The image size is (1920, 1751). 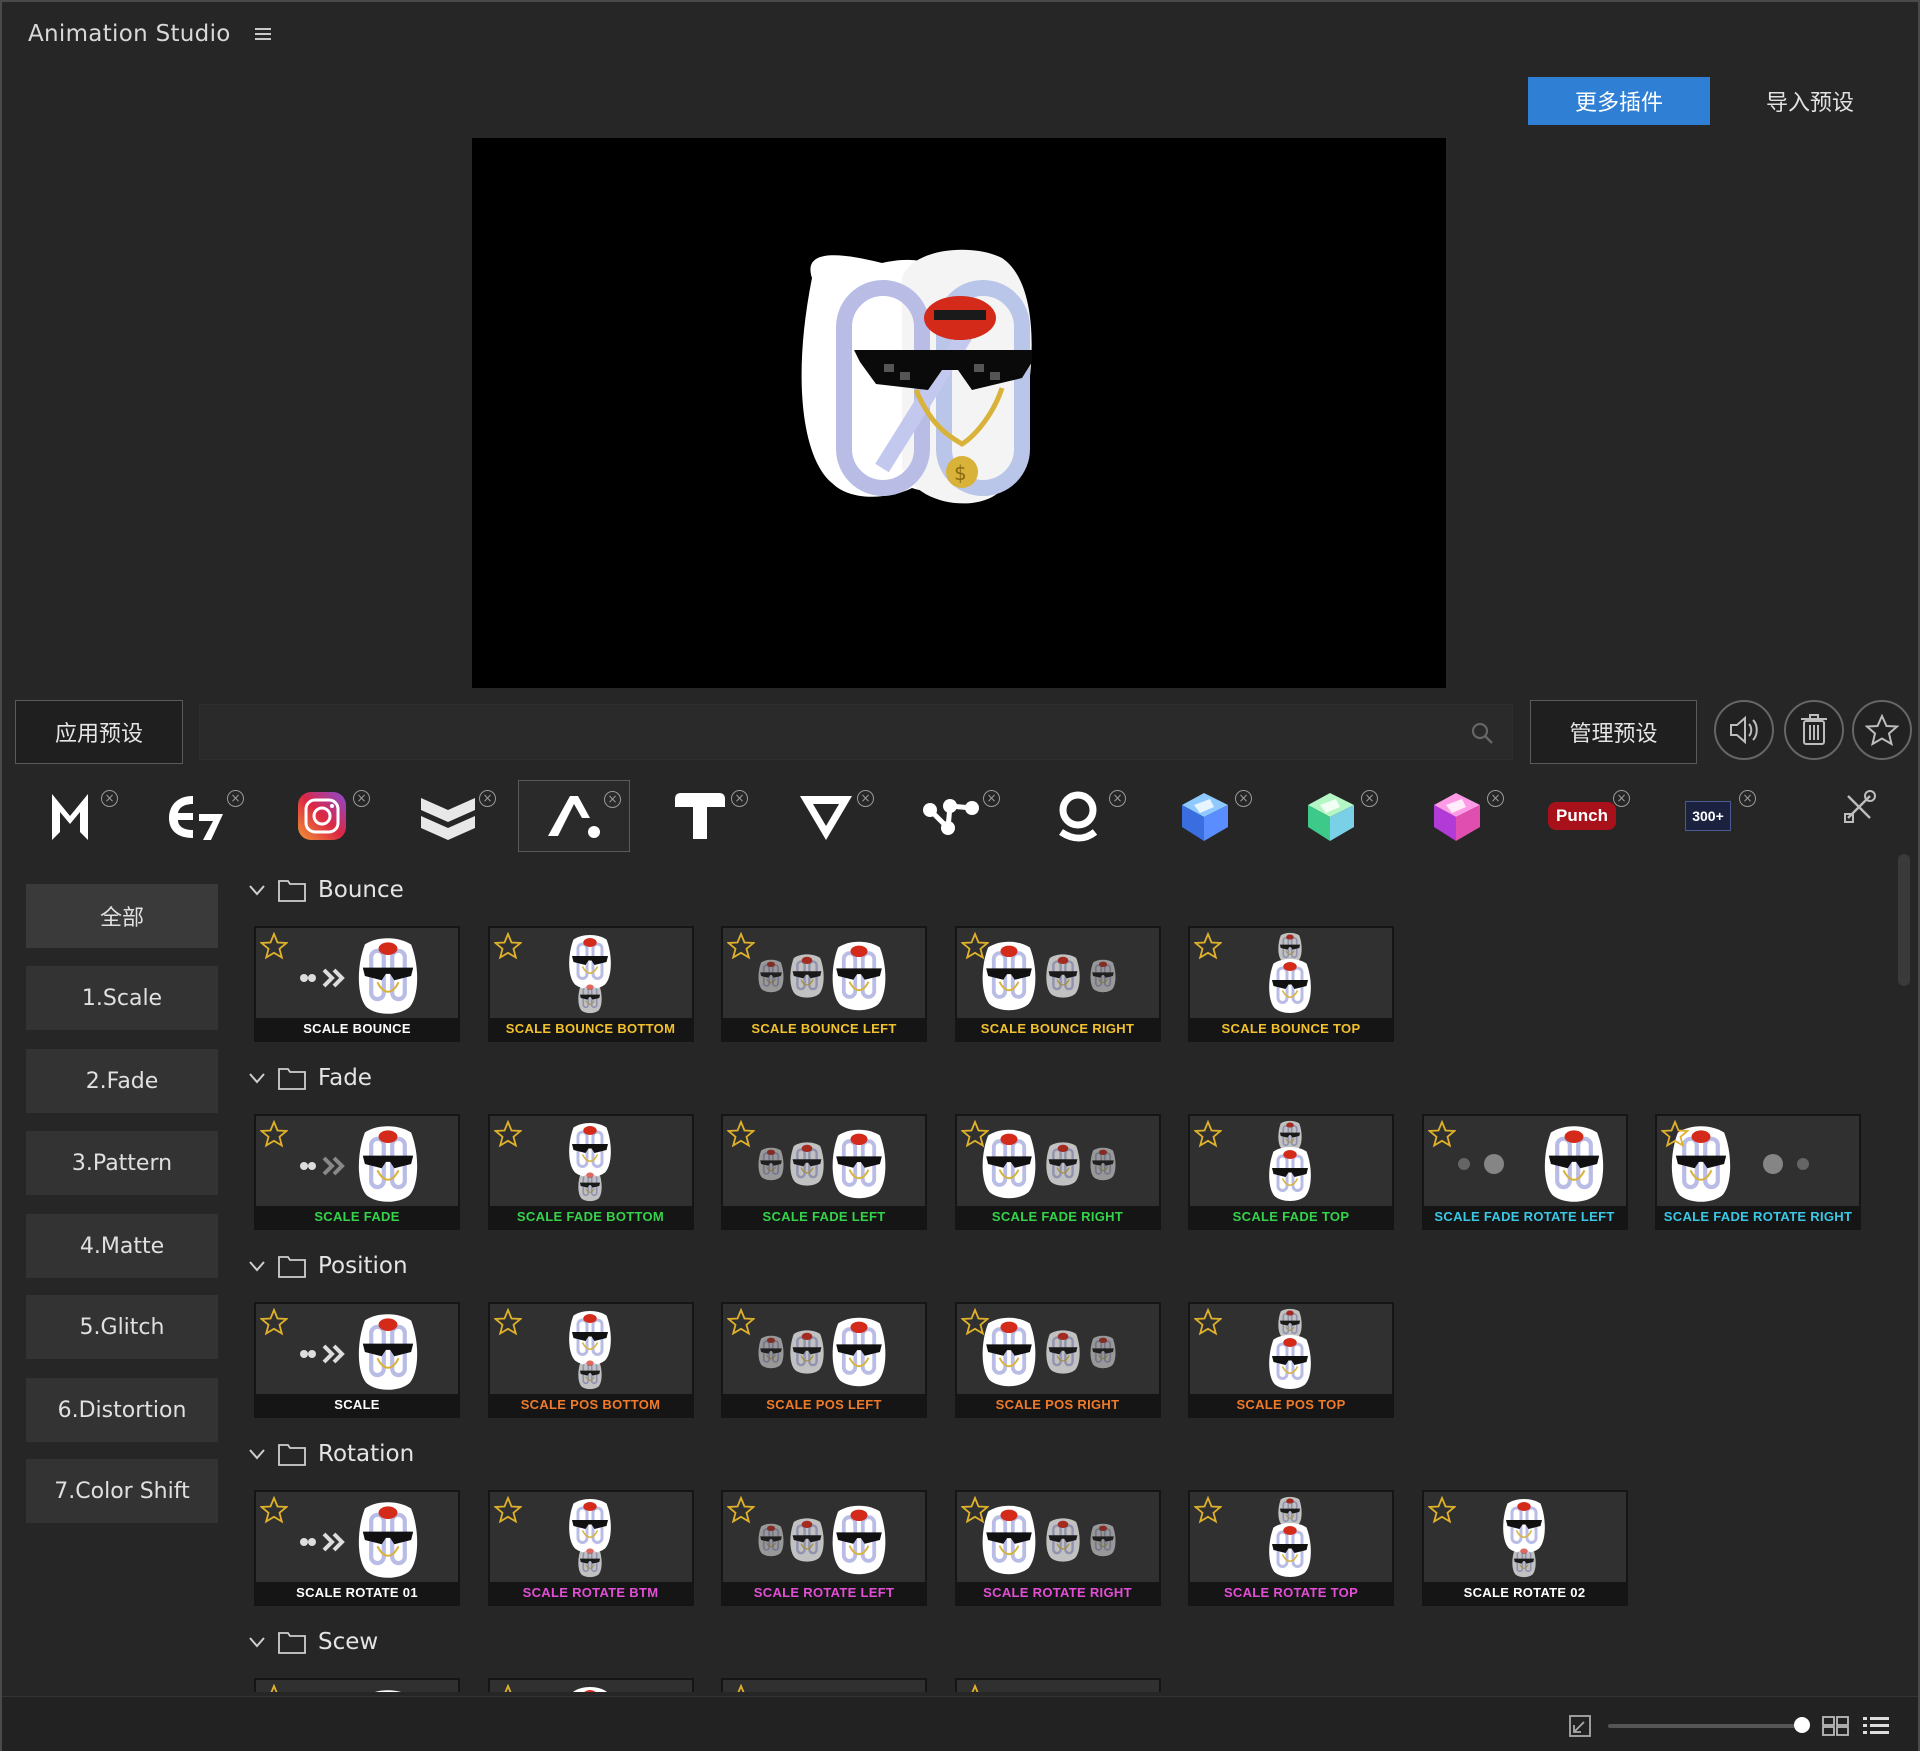 I want to click on plugin-camera-tab: ×, so click(x=322, y=816).